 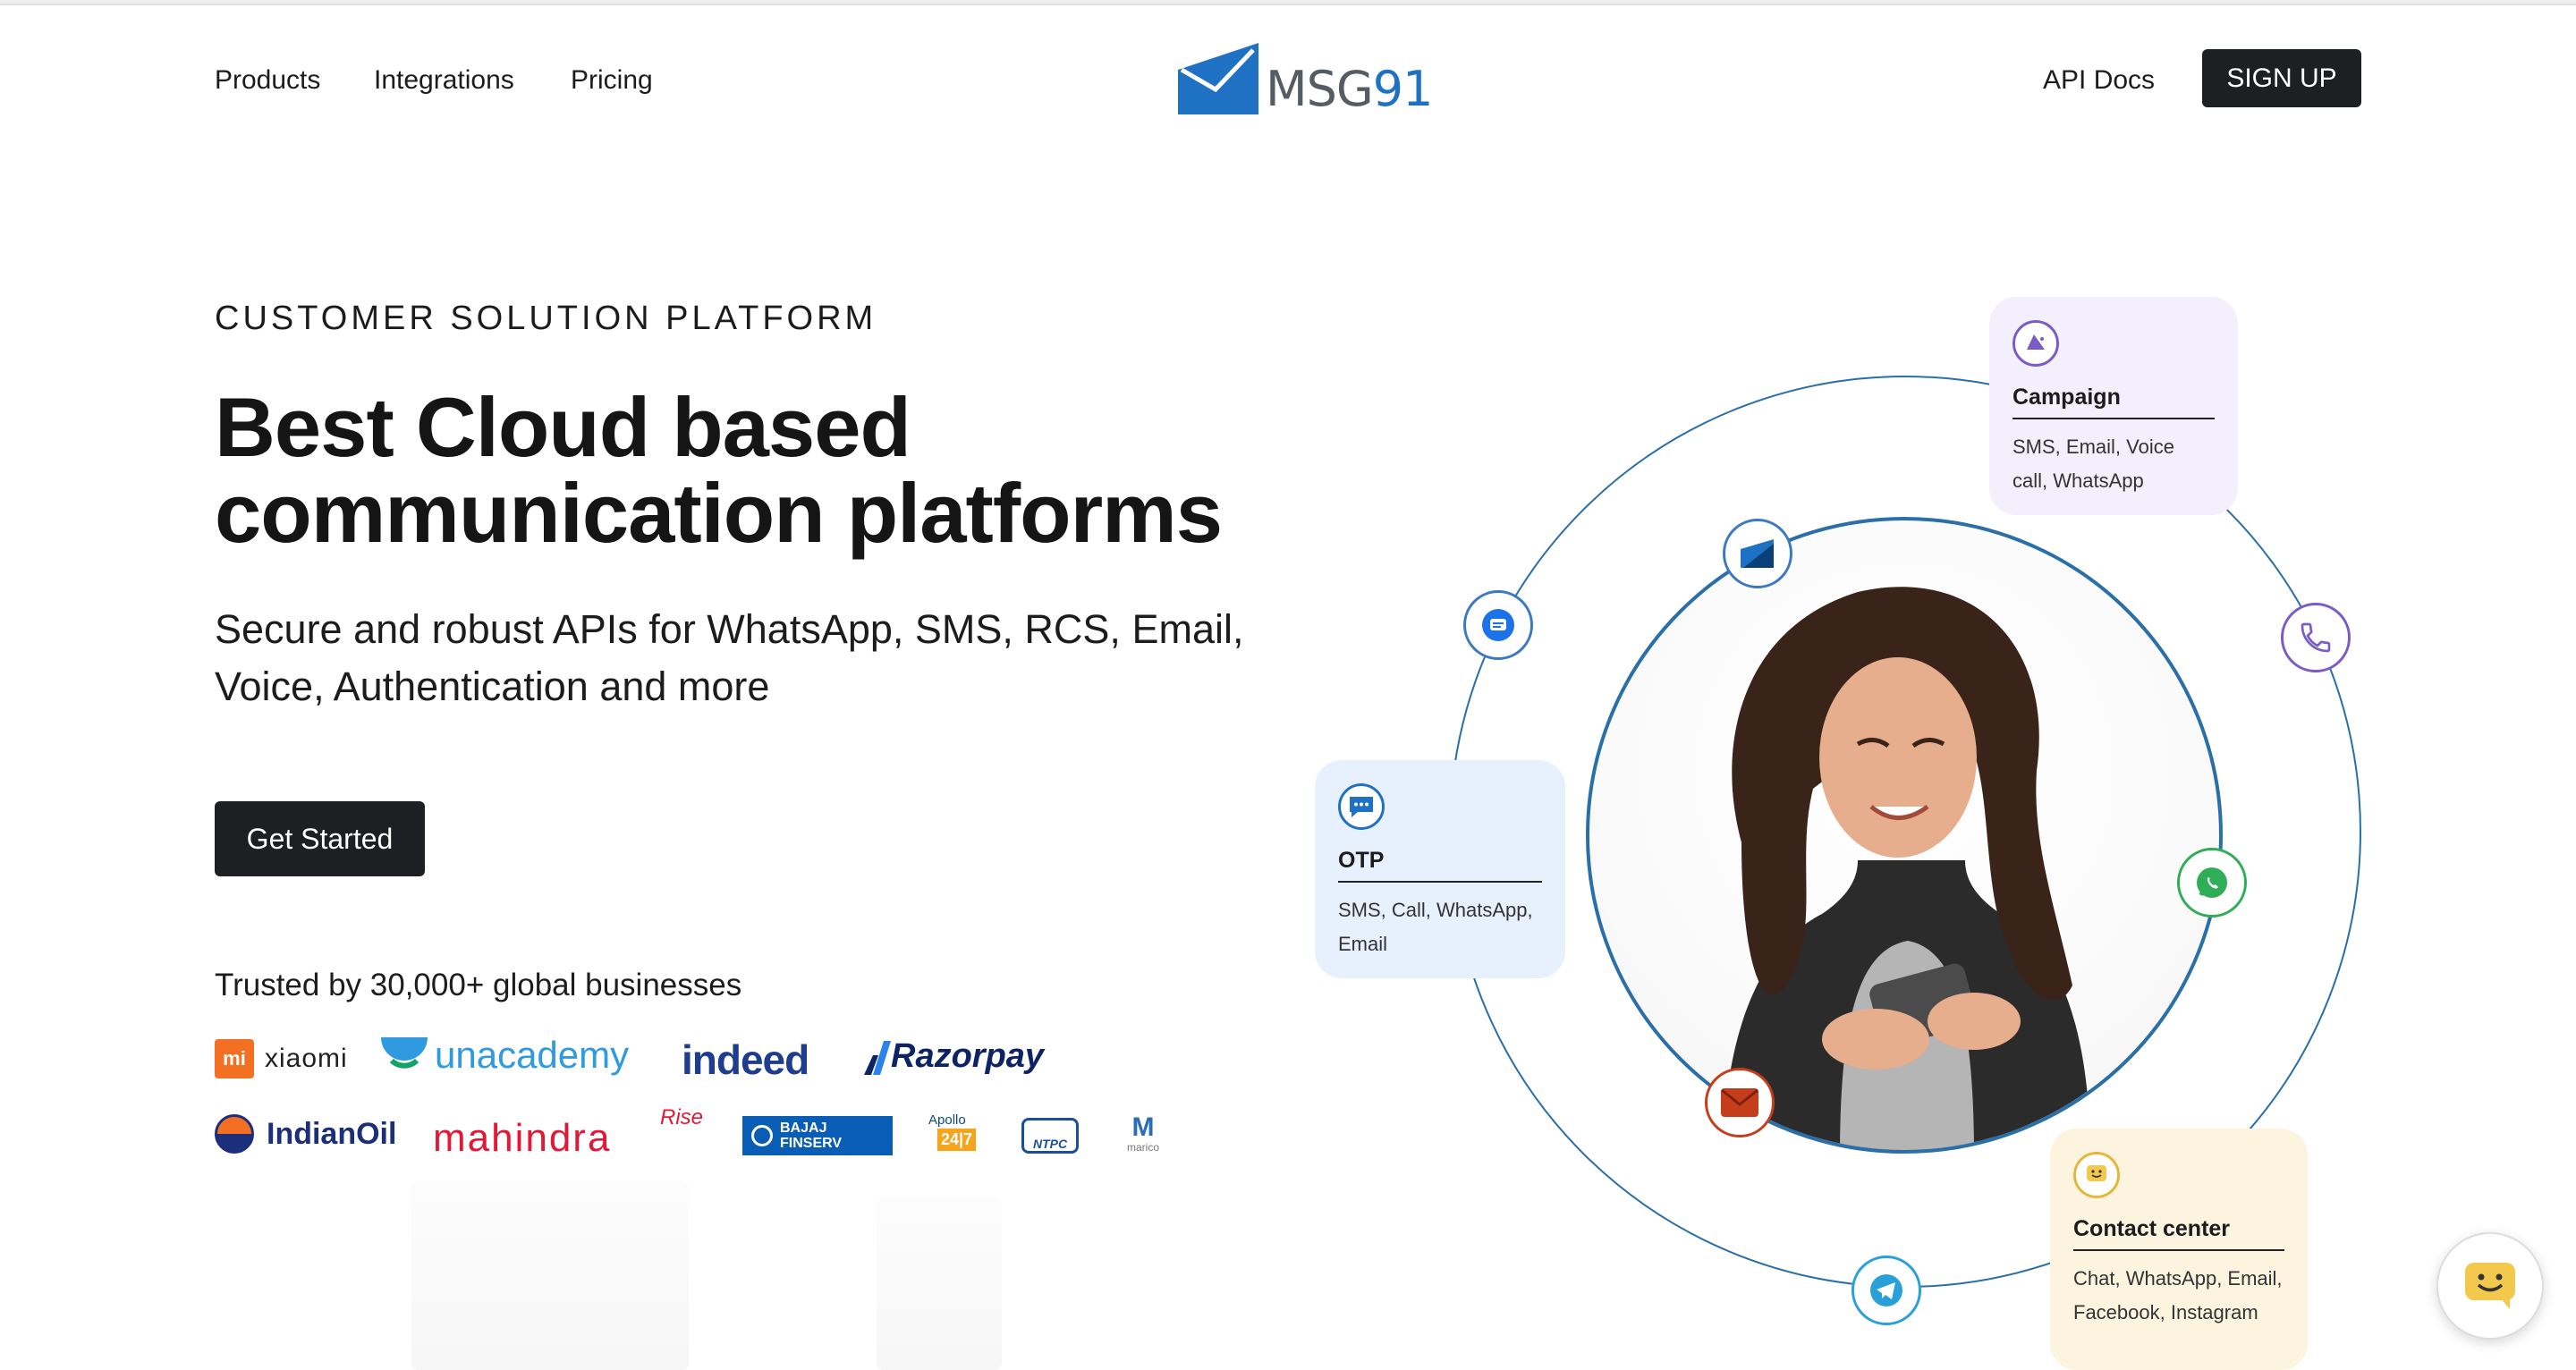 What do you see at coordinates (762, 1135) in the screenshot?
I see `bajaj-mark-icon` at bounding box center [762, 1135].